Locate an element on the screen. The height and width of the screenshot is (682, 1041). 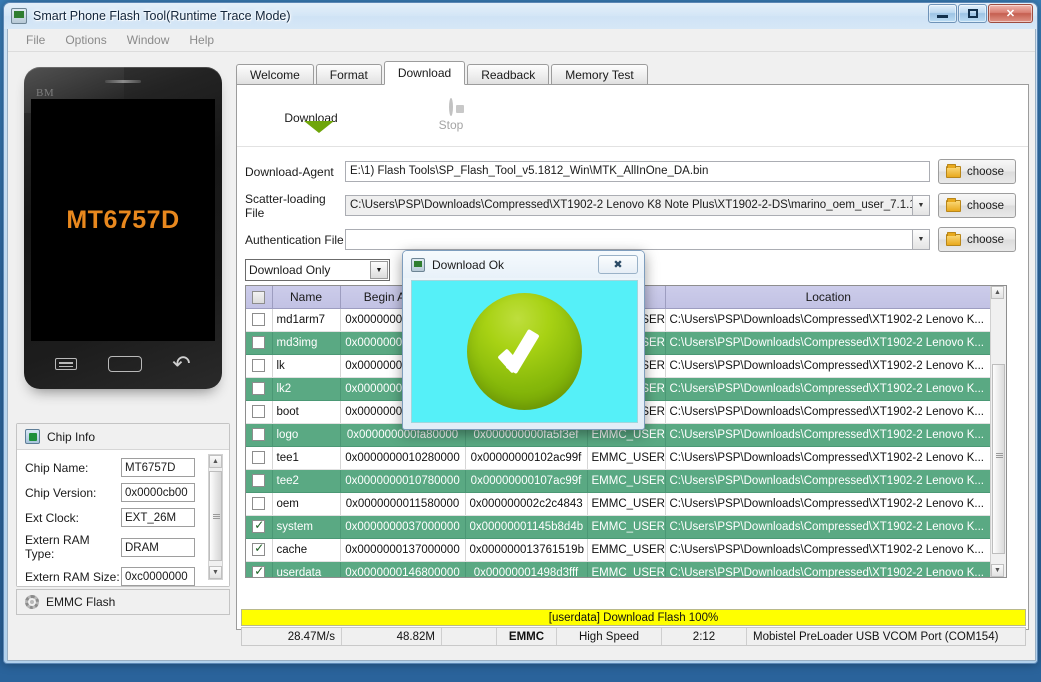
chevron-down-icon: ▼ is located at coordinates (379, 270).